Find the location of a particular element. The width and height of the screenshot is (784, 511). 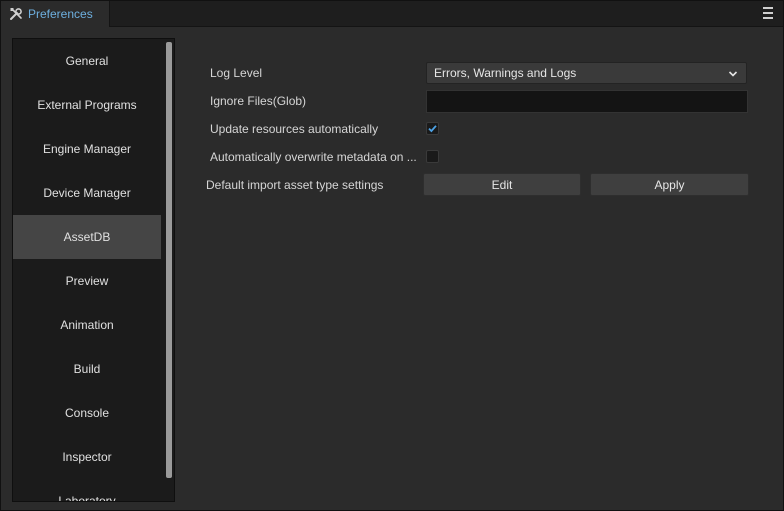

tab-preferences: Preferences is located at coordinates (55, 14).